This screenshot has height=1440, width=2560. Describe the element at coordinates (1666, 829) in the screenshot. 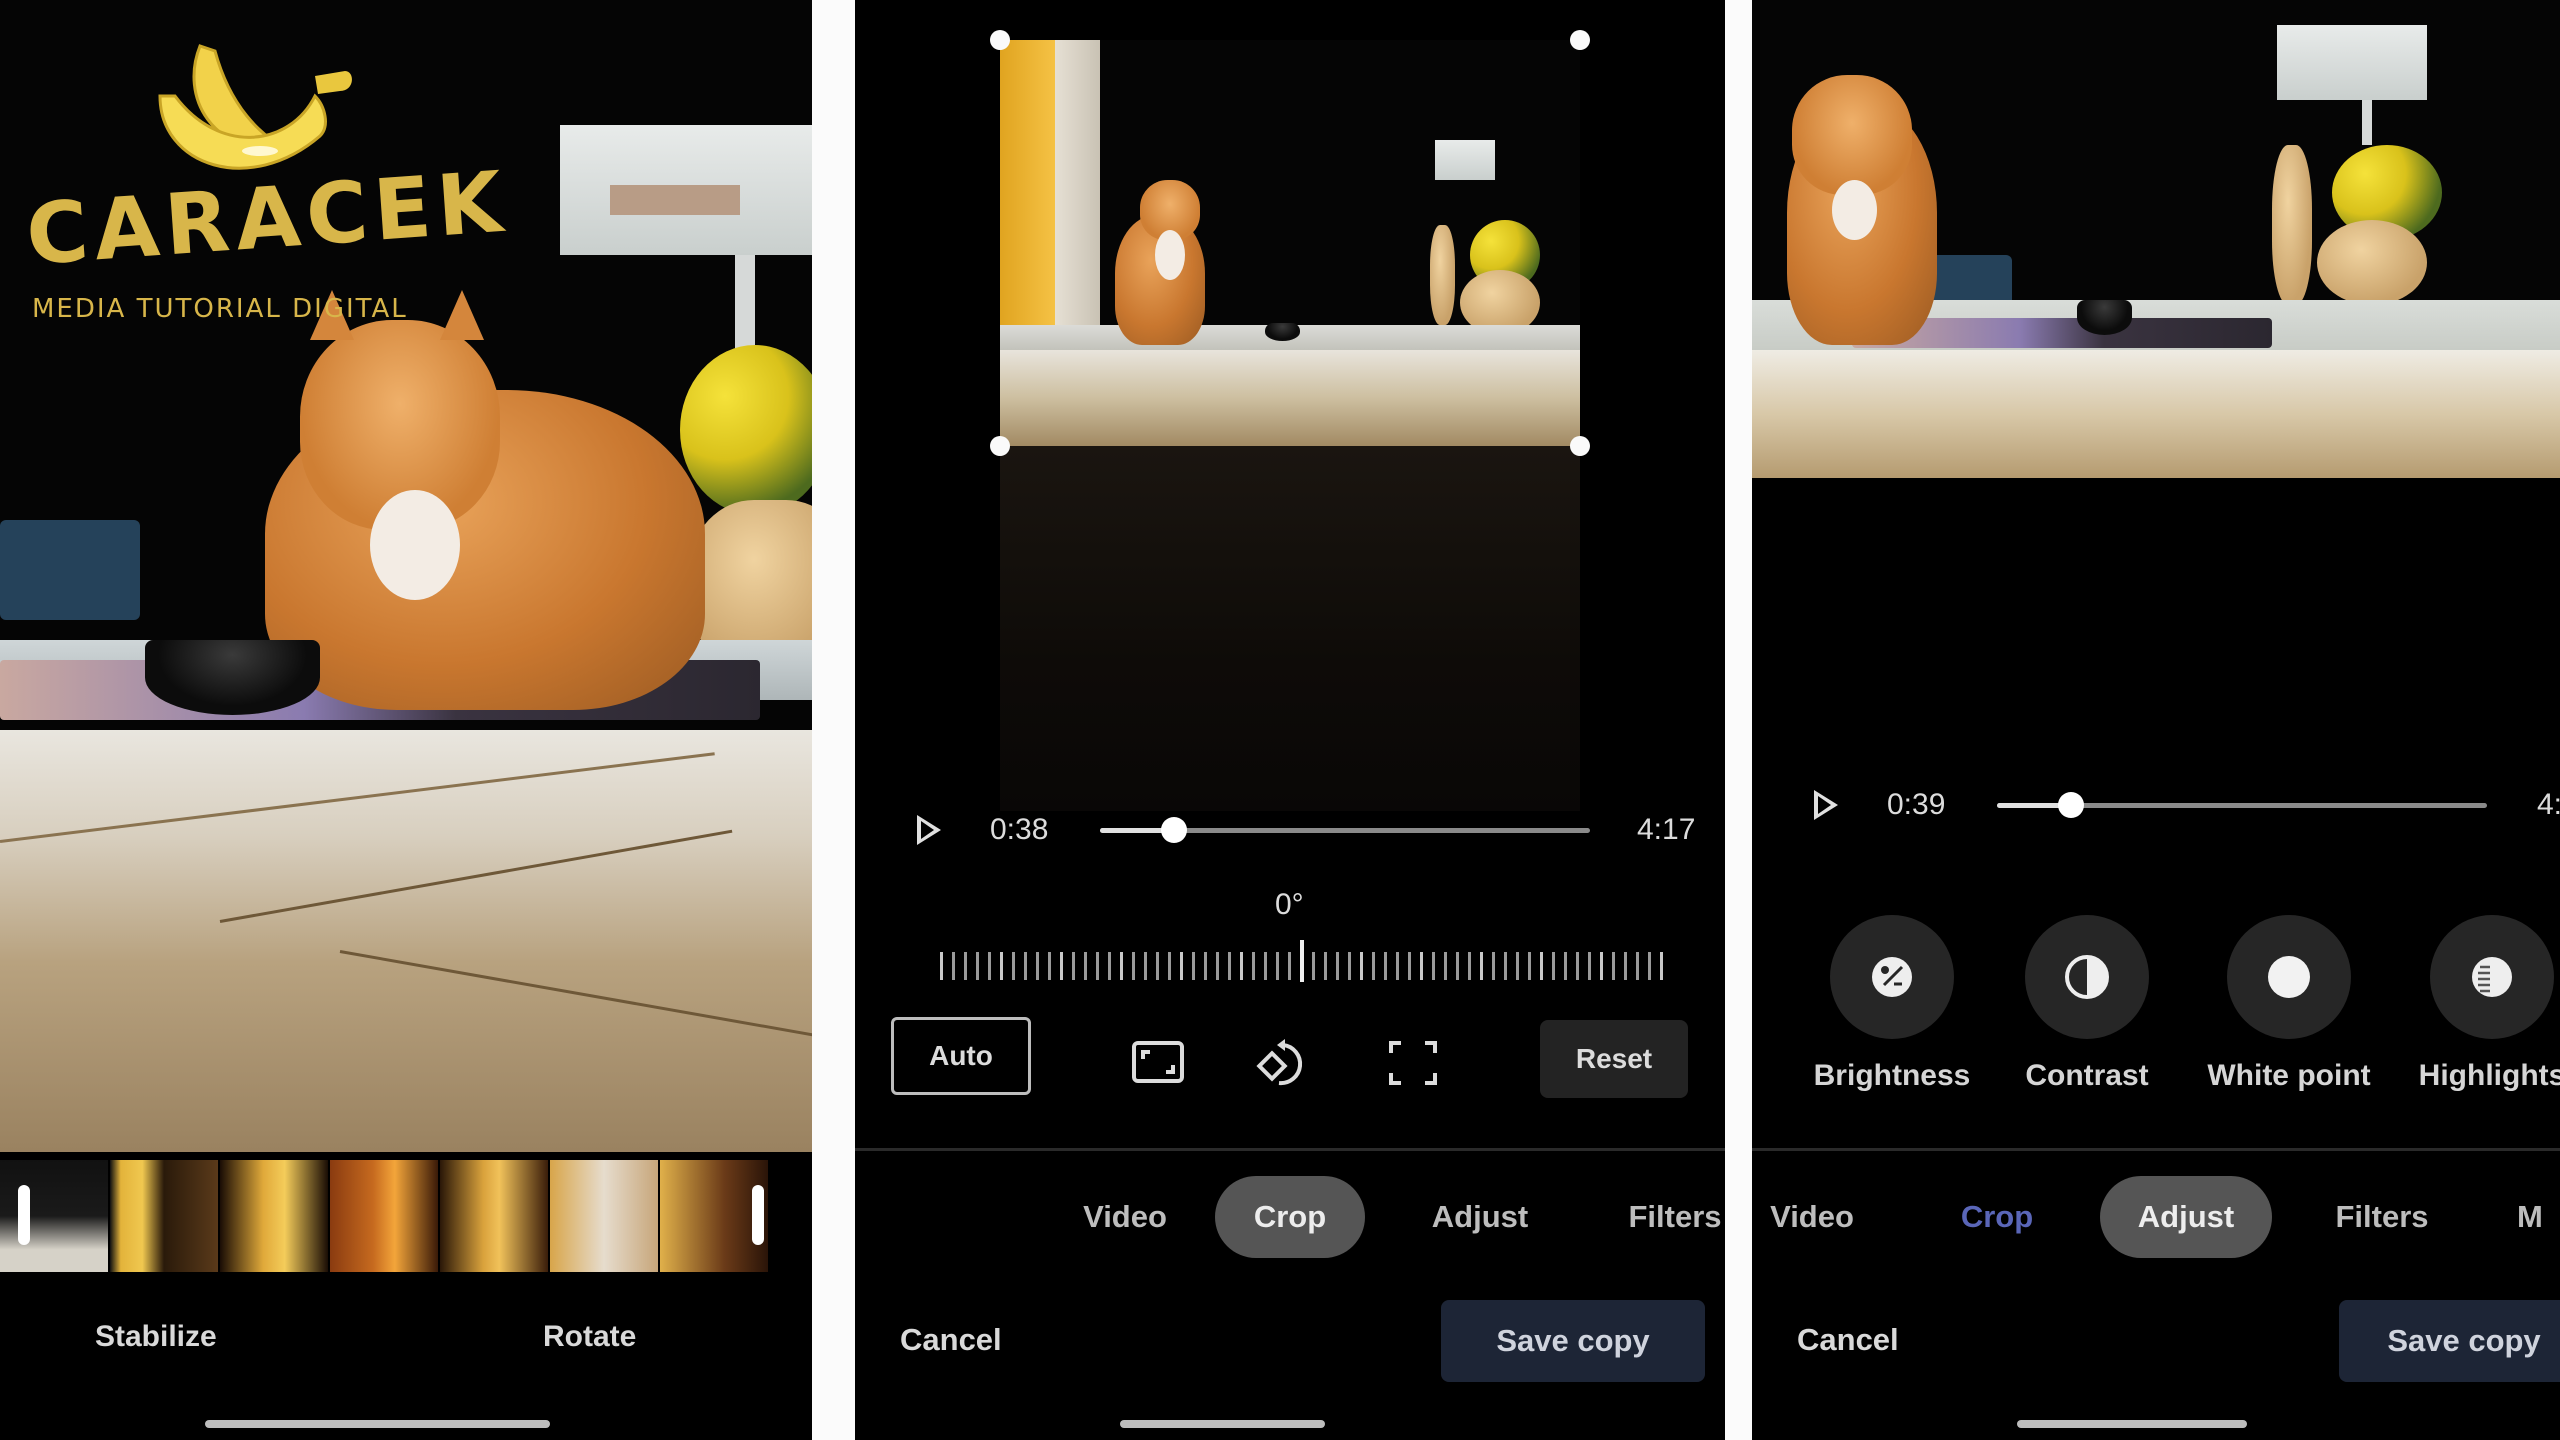

I see `total-time: 4:17` at that location.